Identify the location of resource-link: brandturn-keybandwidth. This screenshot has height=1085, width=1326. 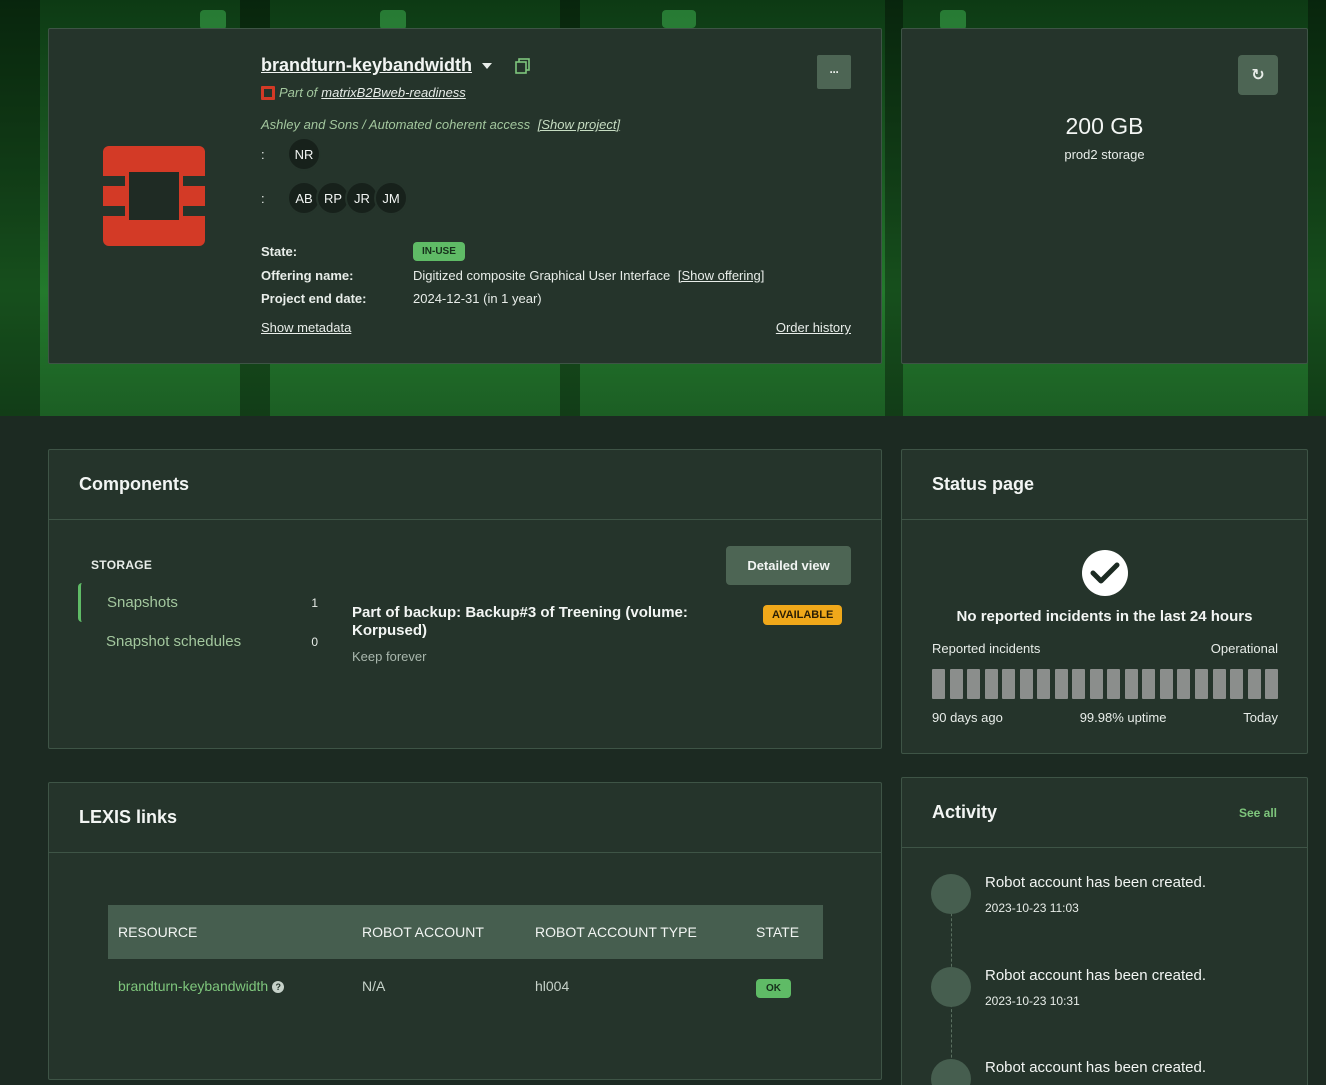
(193, 986).